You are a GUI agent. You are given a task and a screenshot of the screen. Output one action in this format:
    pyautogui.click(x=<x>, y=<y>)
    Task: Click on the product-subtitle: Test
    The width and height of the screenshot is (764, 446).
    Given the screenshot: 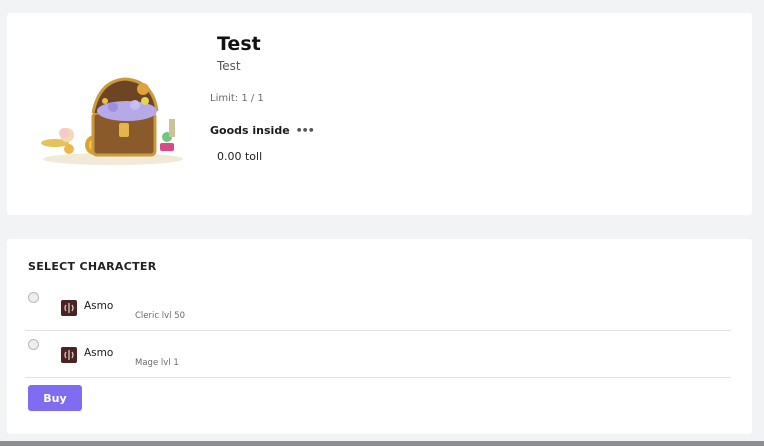 What is the action you would take?
    pyautogui.click(x=229, y=66)
    